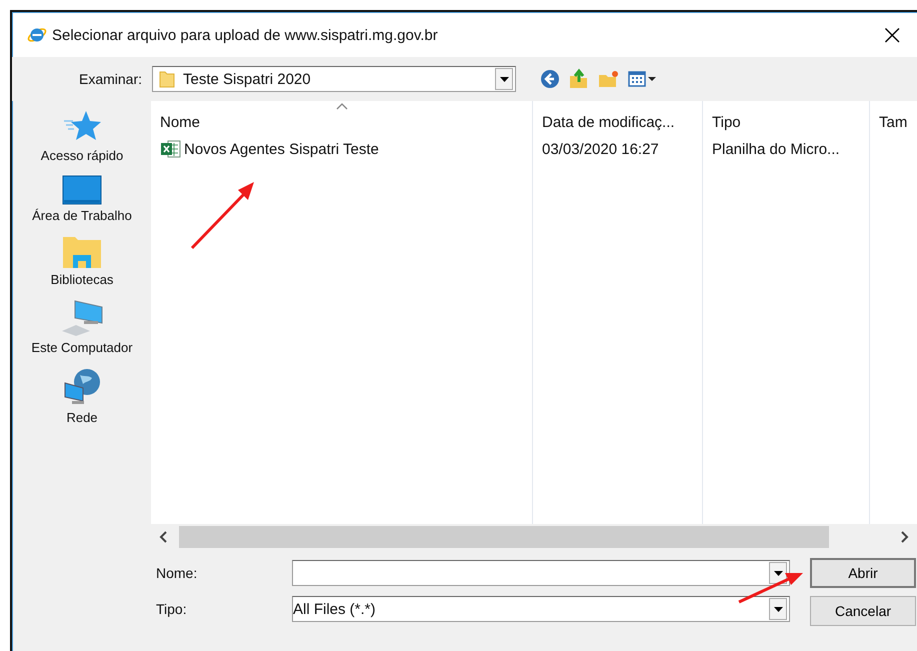 This screenshot has height=651, width=917. I want to click on library-folder-icon, so click(82, 252).